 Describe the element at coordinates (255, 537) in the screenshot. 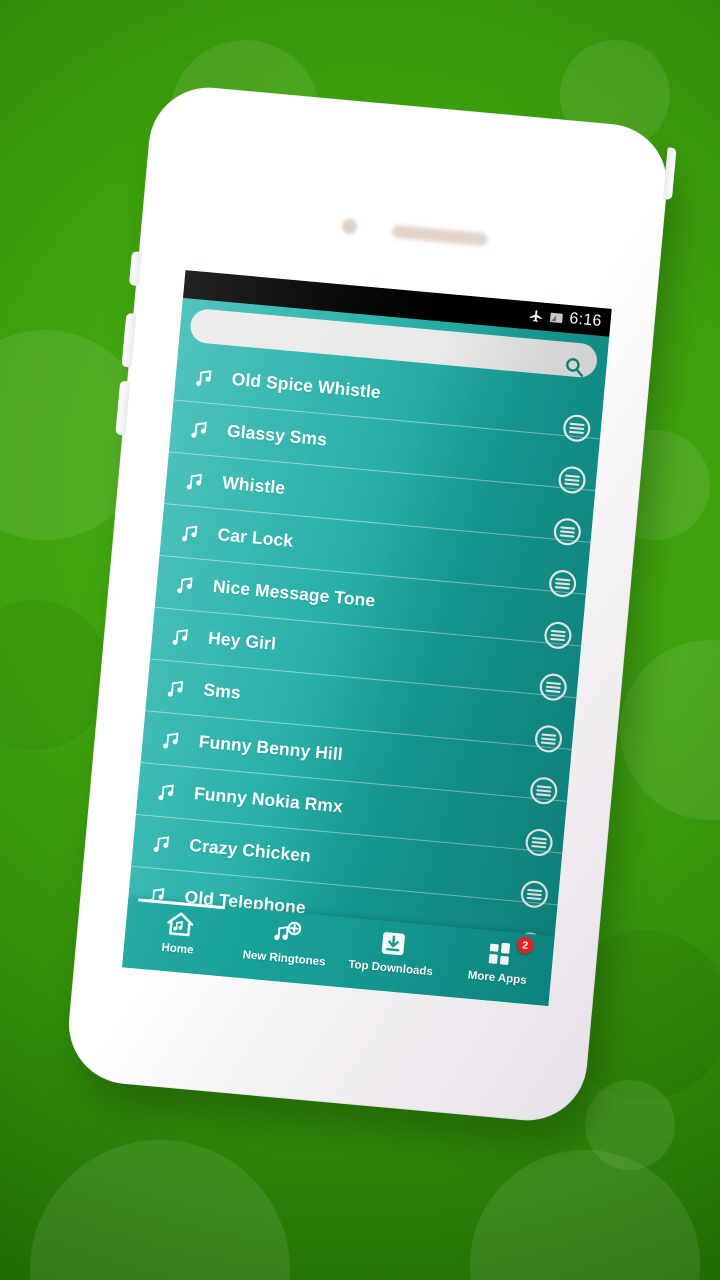

I see `list-item-title: Car Lock` at that location.